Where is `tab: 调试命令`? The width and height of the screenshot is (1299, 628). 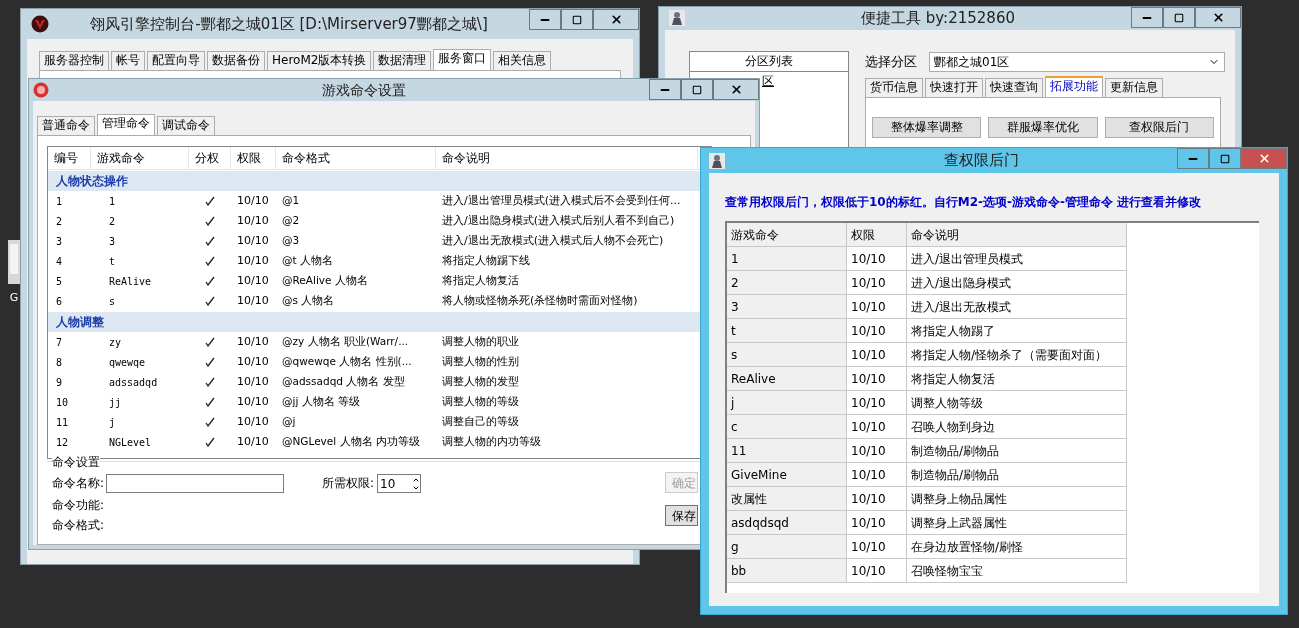 tab: 调试命令 is located at coordinates (186, 125).